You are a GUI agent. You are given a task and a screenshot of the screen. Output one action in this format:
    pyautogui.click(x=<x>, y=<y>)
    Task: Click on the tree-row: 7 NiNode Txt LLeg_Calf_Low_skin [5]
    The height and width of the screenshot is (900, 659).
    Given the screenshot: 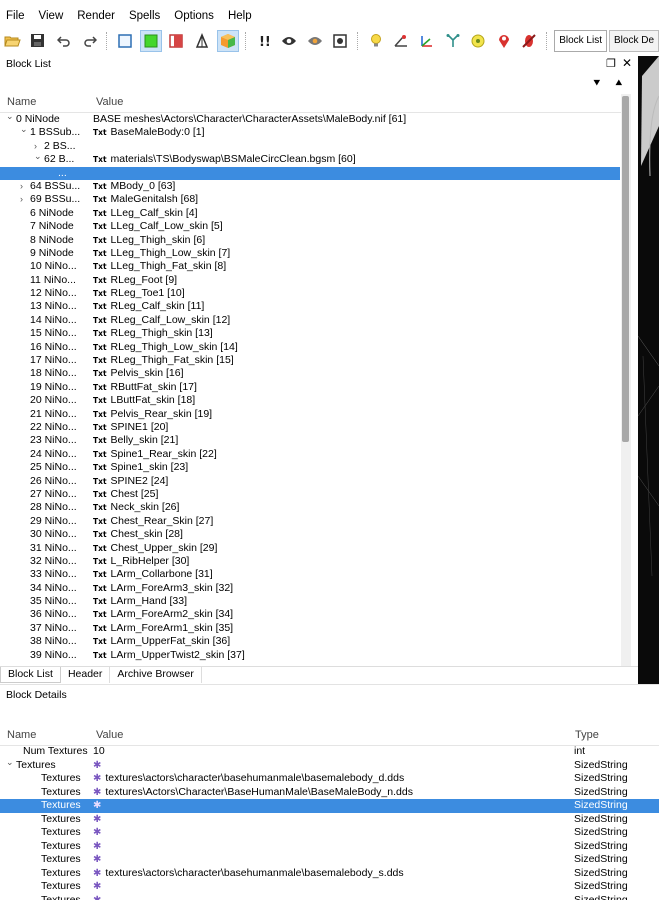 What is the action you would take?
    pyautogui.click(x=310, y=226)
    